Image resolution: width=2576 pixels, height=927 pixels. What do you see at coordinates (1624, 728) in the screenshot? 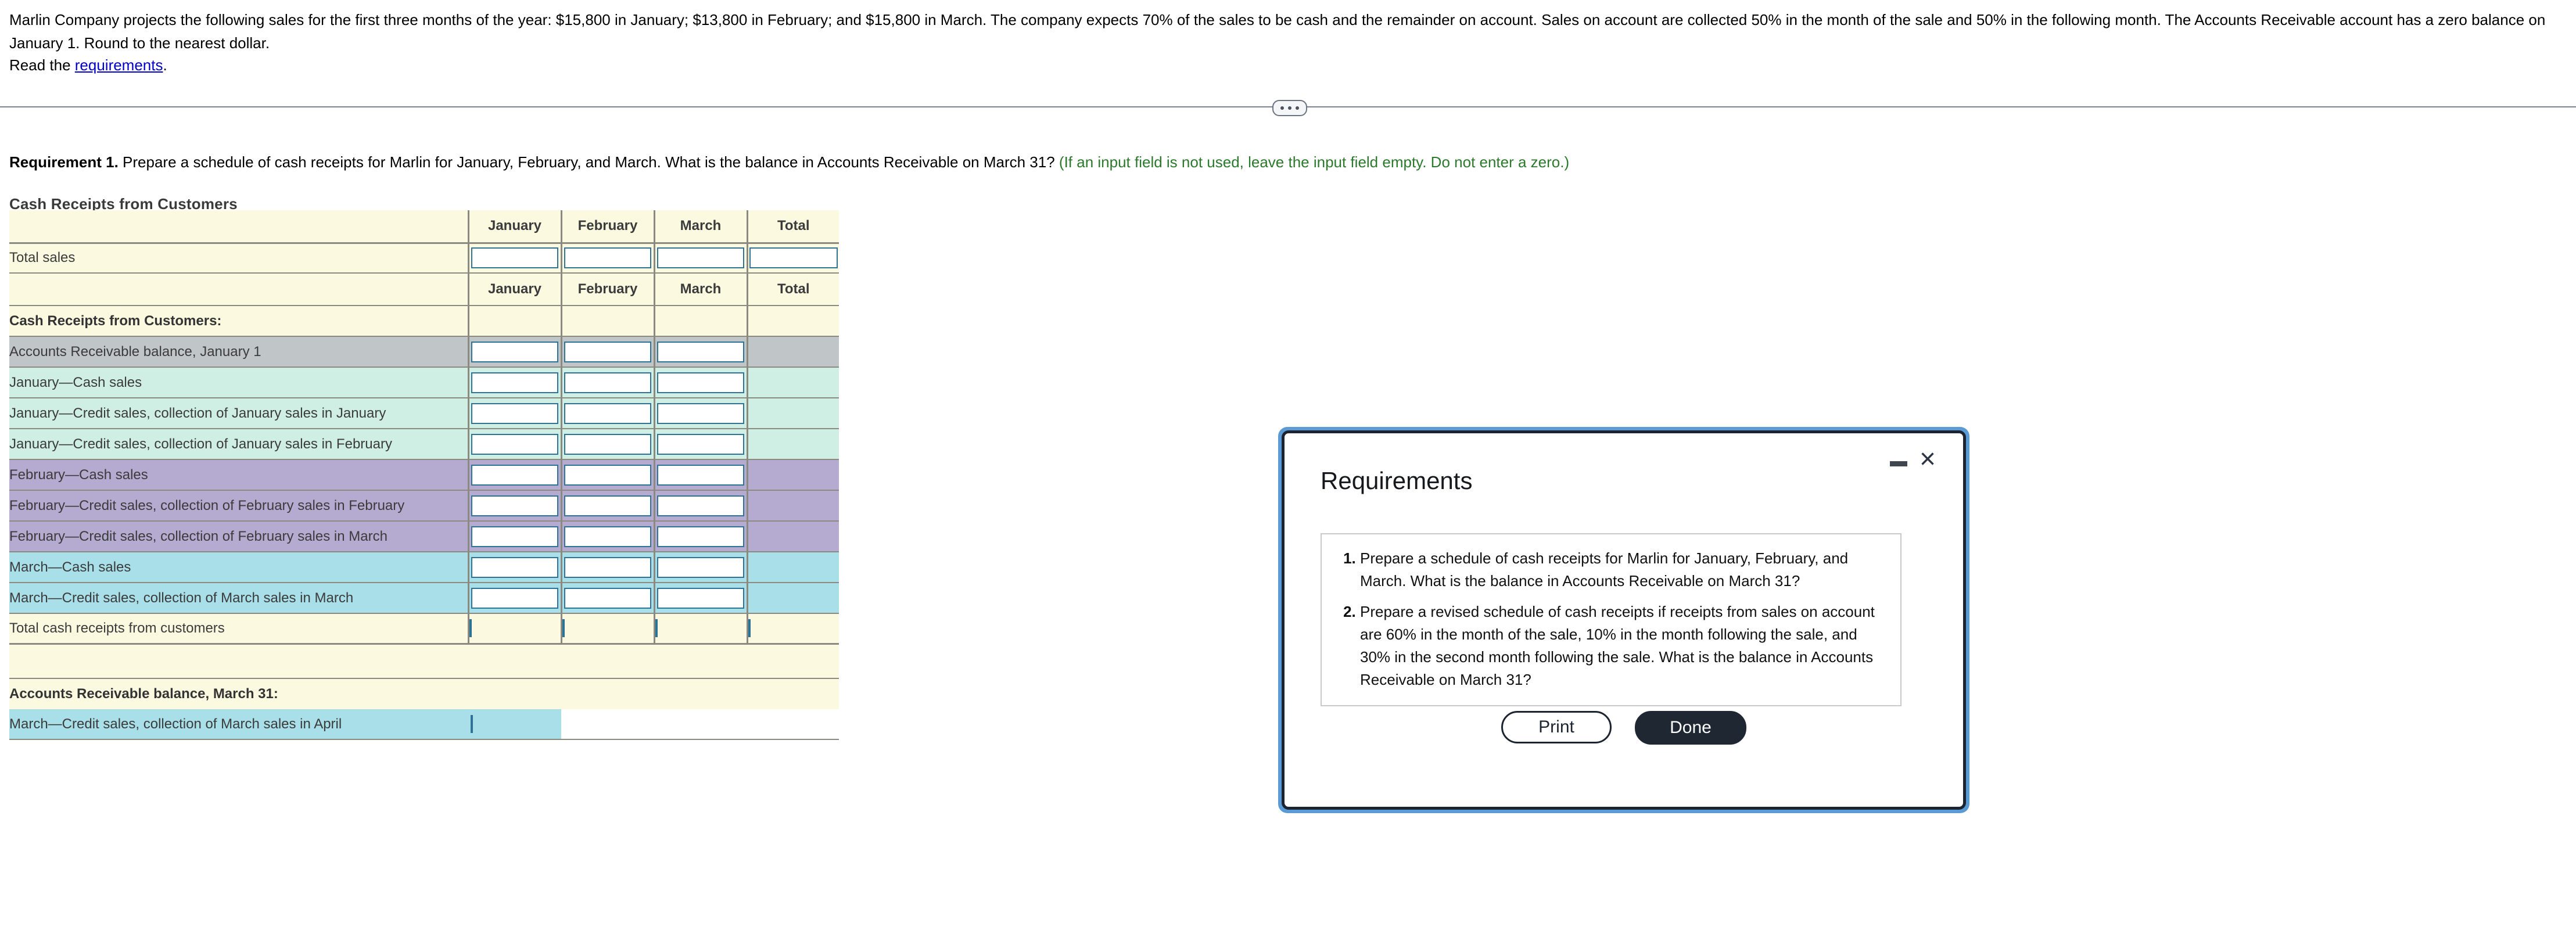
I see `dialog-button-row: Print Done` at bounding box center [1624, 728].